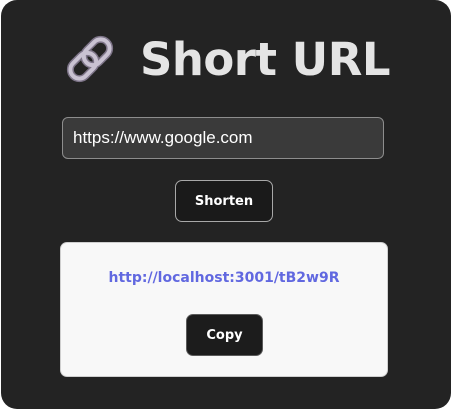  What do you see at coordinates (90, 59) in the screenshot?
I see `link-icon` at bounding box center [90, 59].